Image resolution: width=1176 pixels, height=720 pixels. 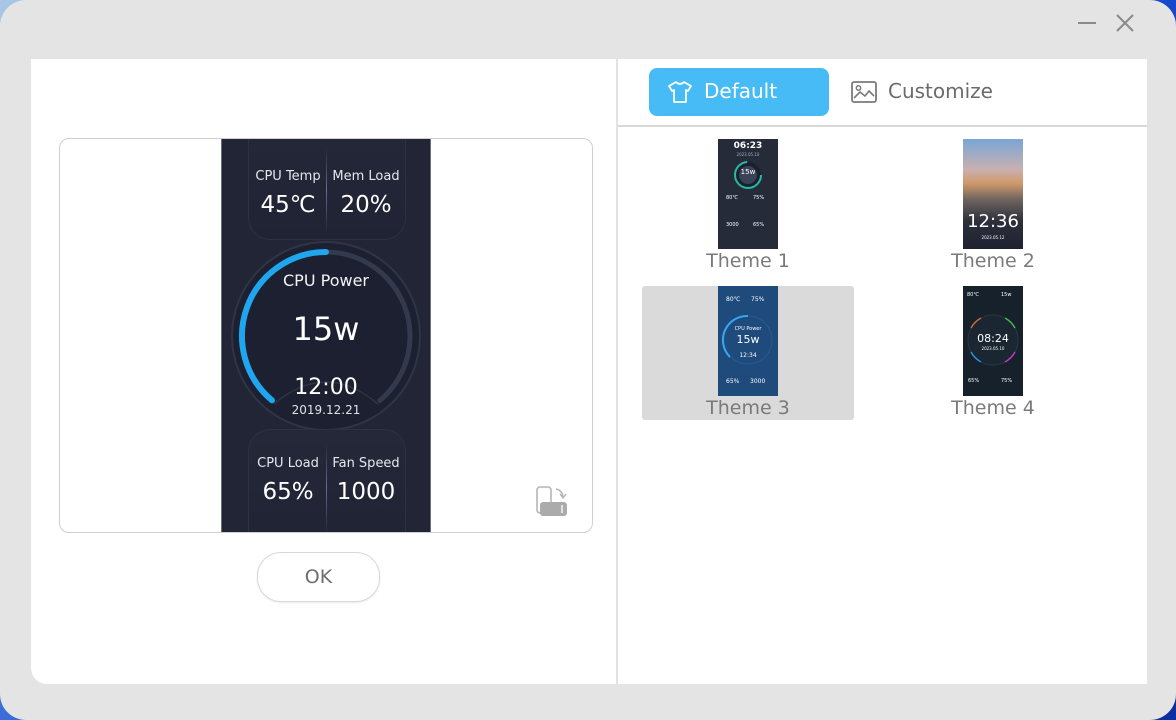 I want to click on tab-customize: Customize, so click(x=927, y=92).